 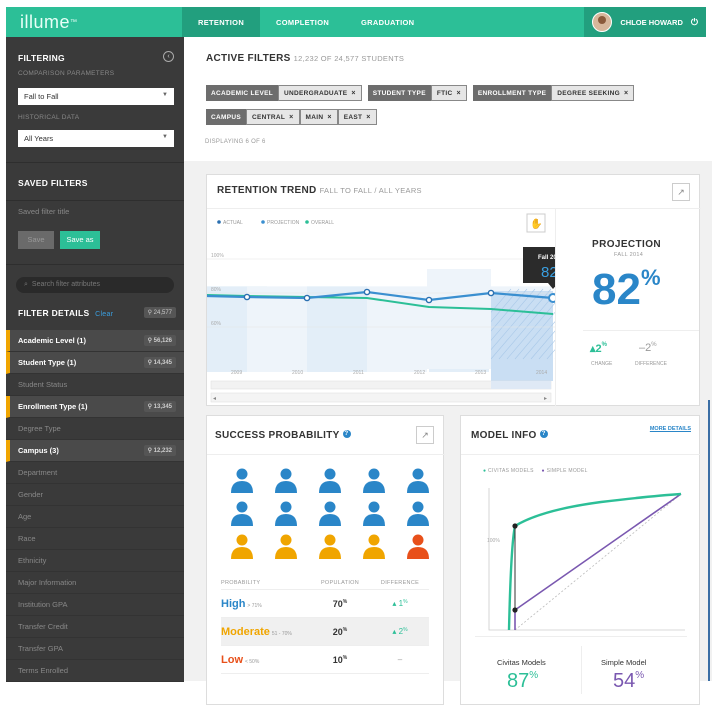 What do you see at coordinates (629, 681) in the screenshot?
I see `simple-value: 54%` at bounding box center [629, 681].